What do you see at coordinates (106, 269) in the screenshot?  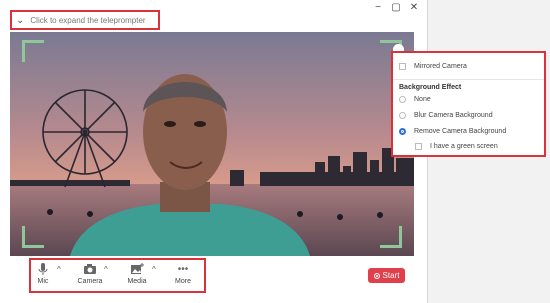 I see `camera-options-caret: ^` at bounding box center [106, 269].